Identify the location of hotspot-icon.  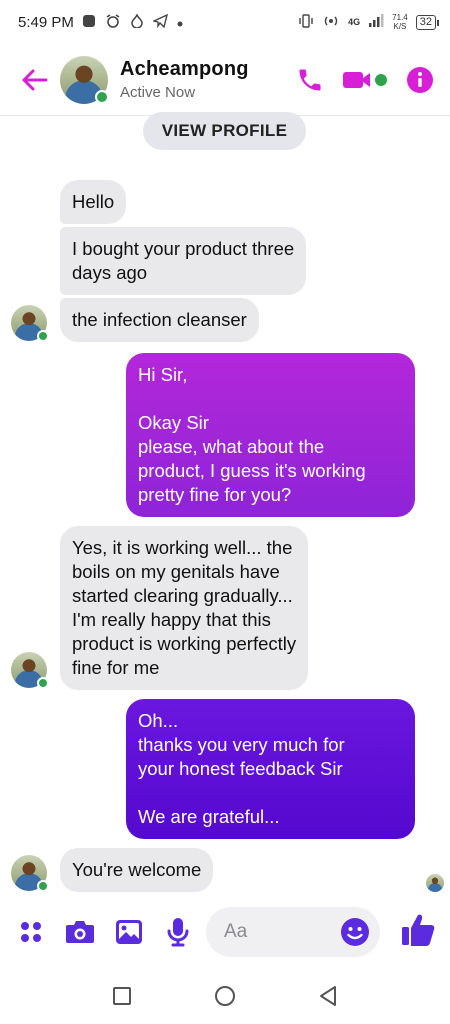
(331, 22).